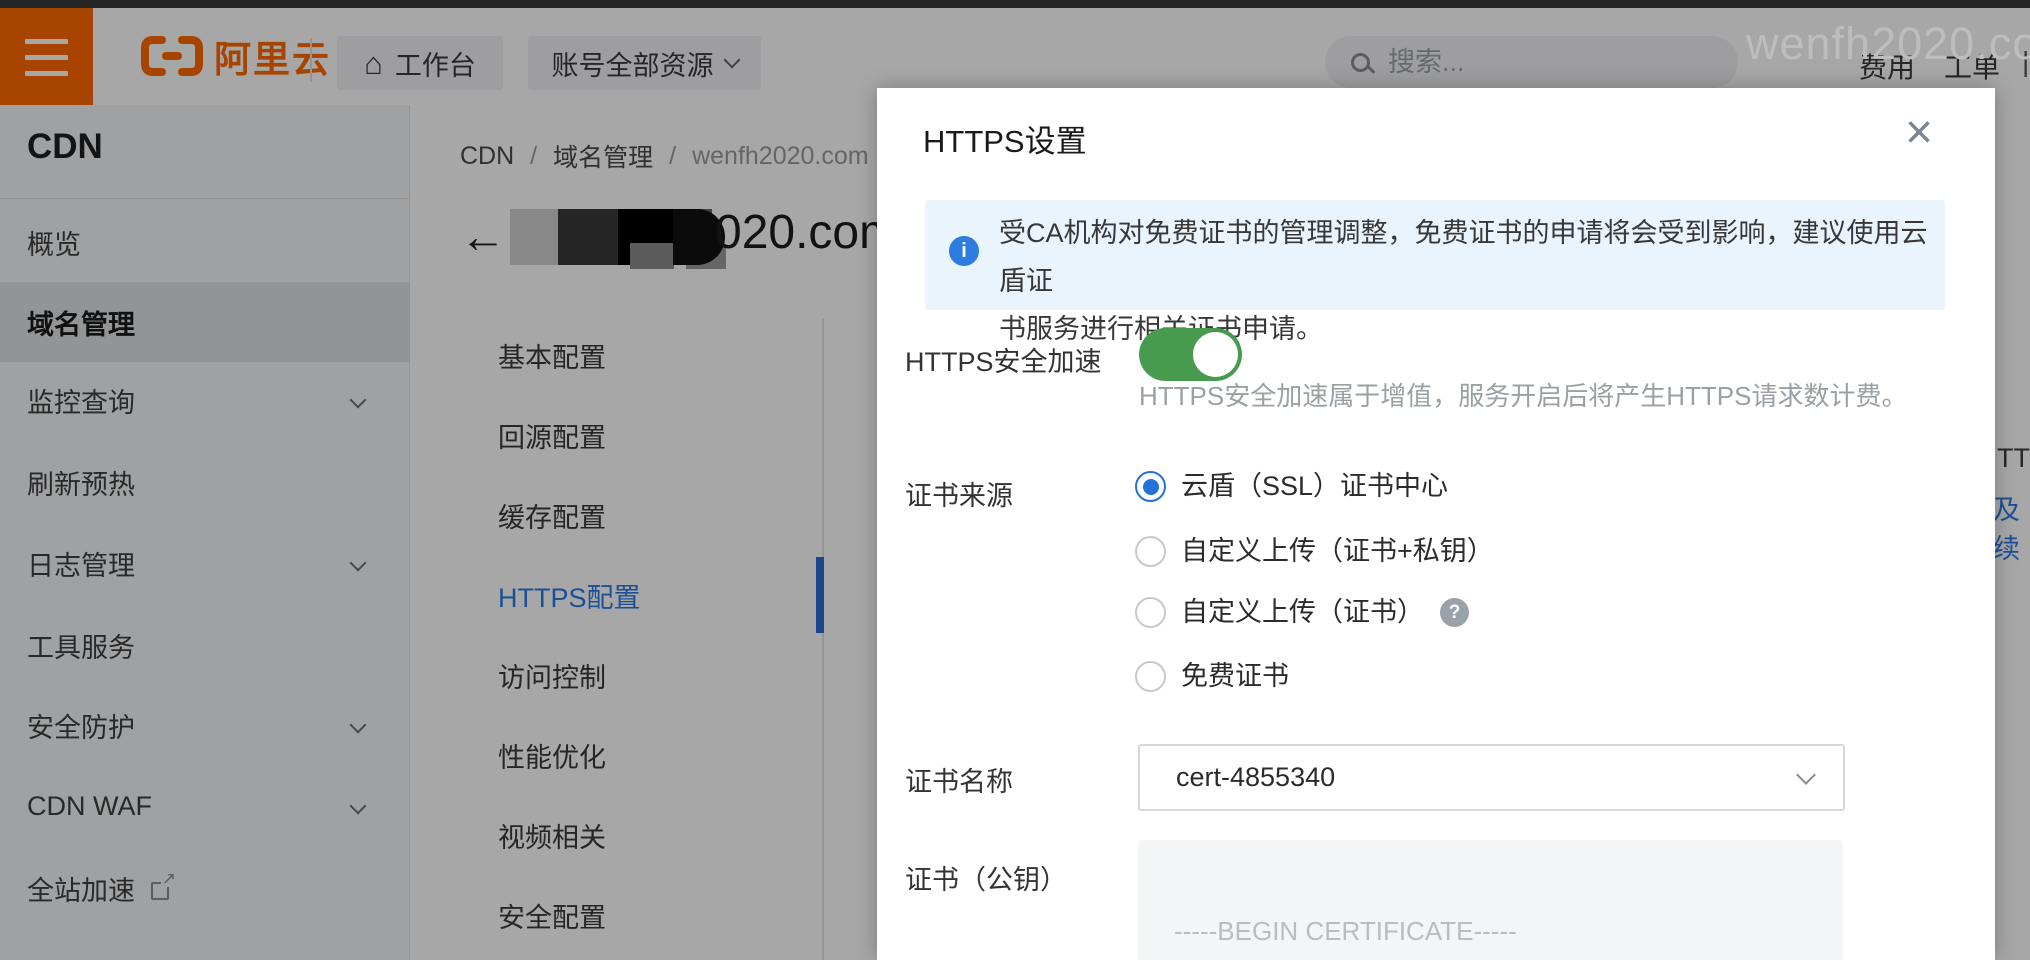 The height and width of the screenshot is (960, 2030). Describe the element at coordinates (1215, 354) in the screenshot. I see `toggle-knob` at that location.